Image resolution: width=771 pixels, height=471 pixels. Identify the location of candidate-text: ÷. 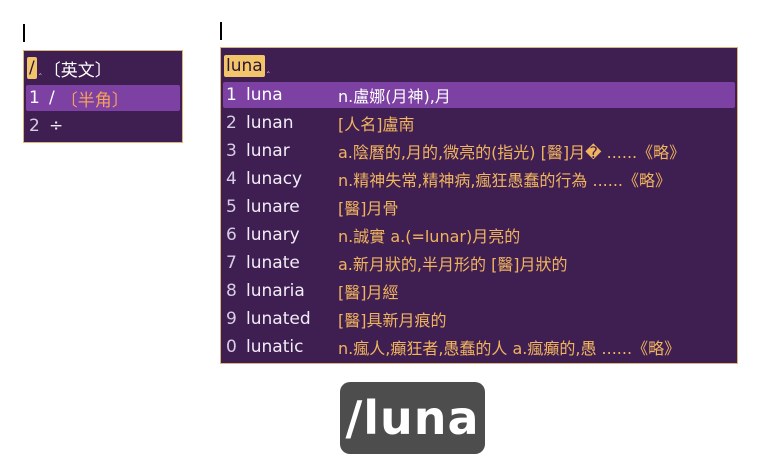
(56, 126).